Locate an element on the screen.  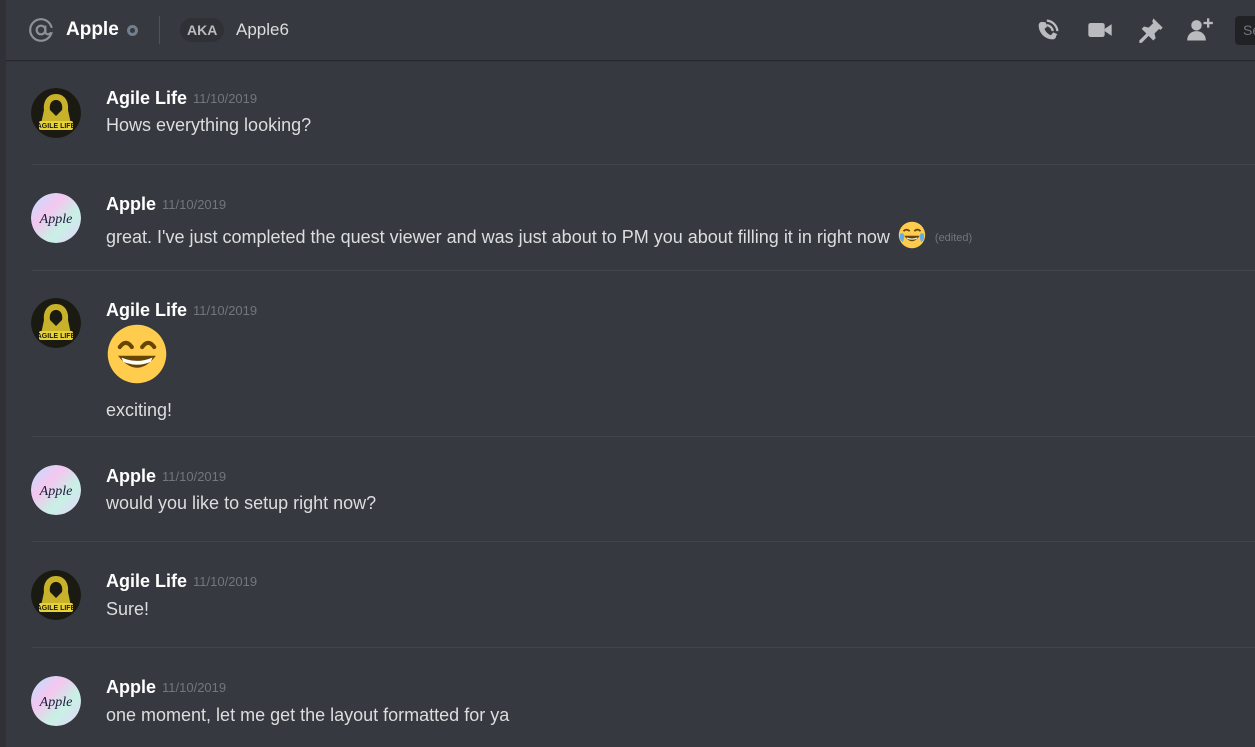
edited-label: (edited) is located at coordinates (953, 238).